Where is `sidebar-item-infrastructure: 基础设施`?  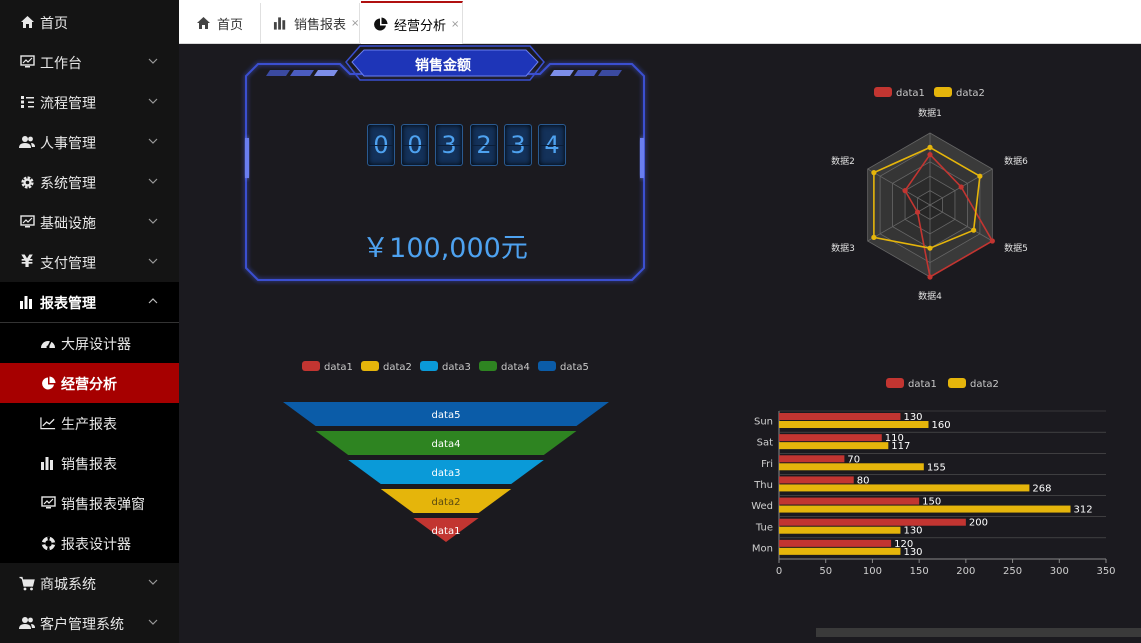 sidebar-item-infrastructure: 基础设施 is located at coordinates (89, 222).